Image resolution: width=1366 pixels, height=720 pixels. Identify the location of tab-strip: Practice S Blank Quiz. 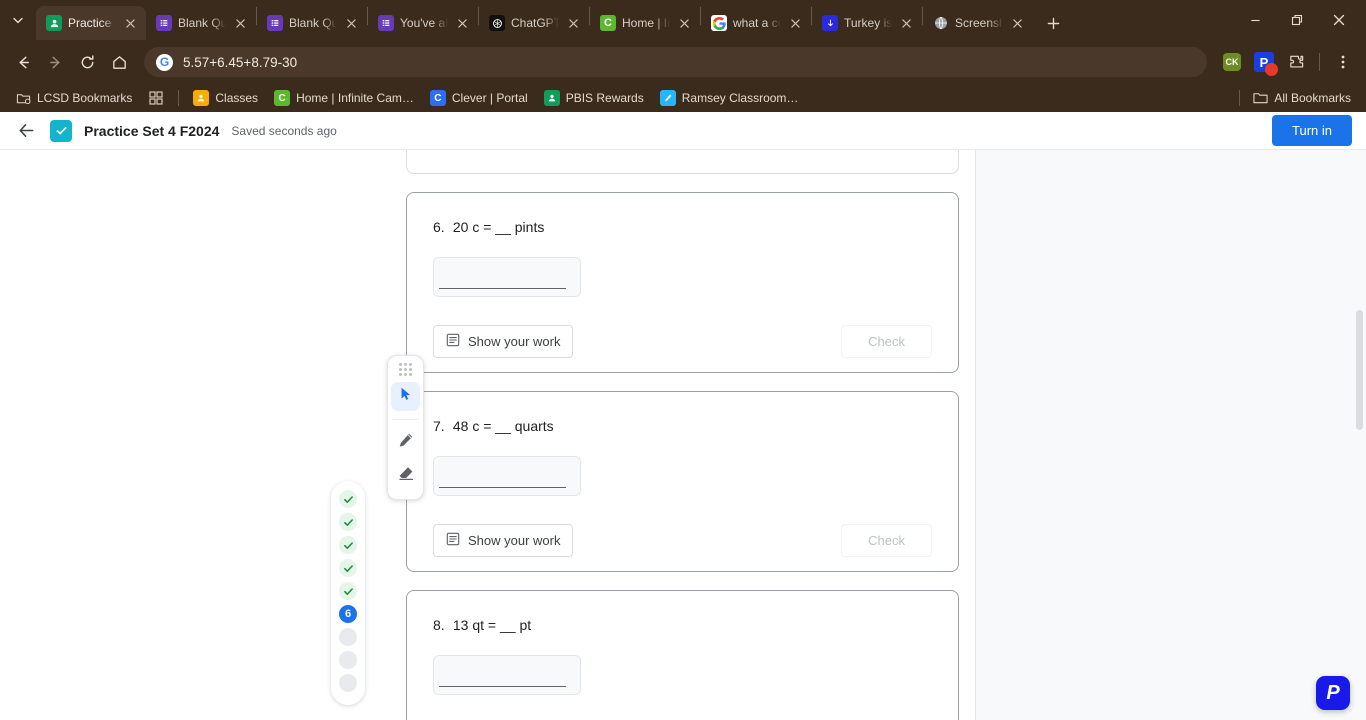
(683, 20).